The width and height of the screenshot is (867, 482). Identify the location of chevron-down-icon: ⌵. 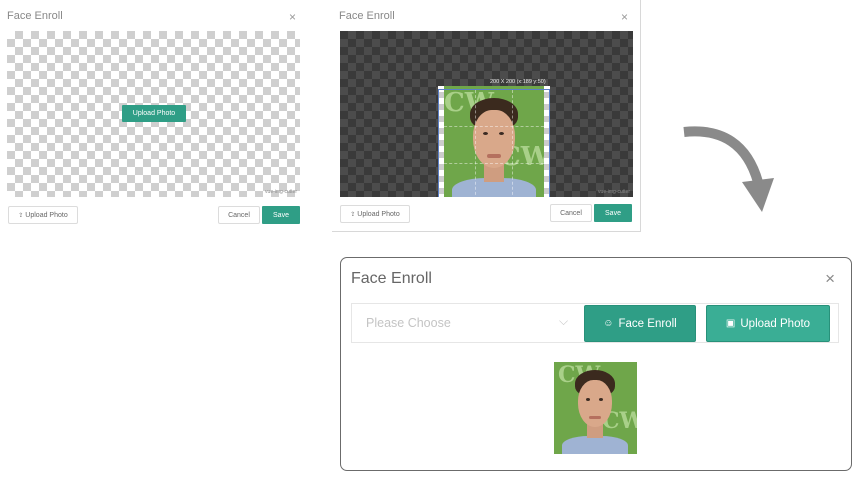
(564, 321).